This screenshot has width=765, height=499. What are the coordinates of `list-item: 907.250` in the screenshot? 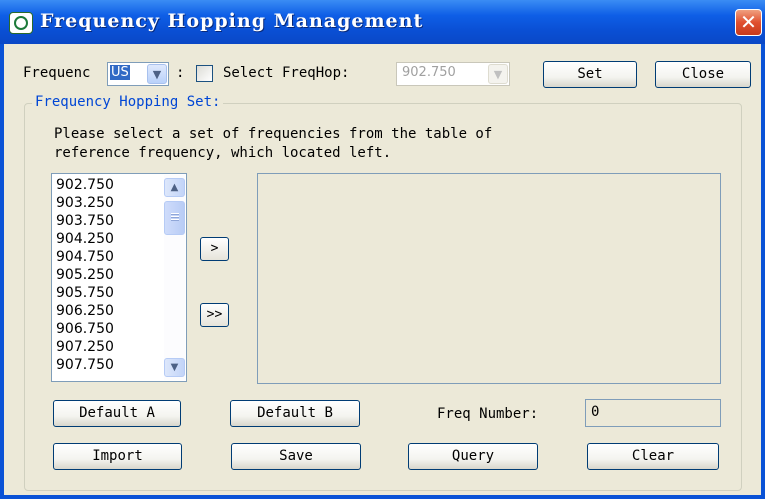 It's located at (85, 347).